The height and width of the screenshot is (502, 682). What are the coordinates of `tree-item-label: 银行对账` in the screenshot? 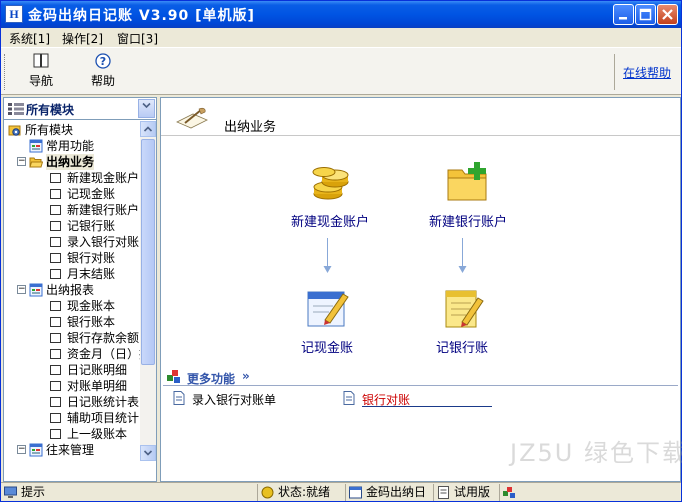 It's located at (91, 258).